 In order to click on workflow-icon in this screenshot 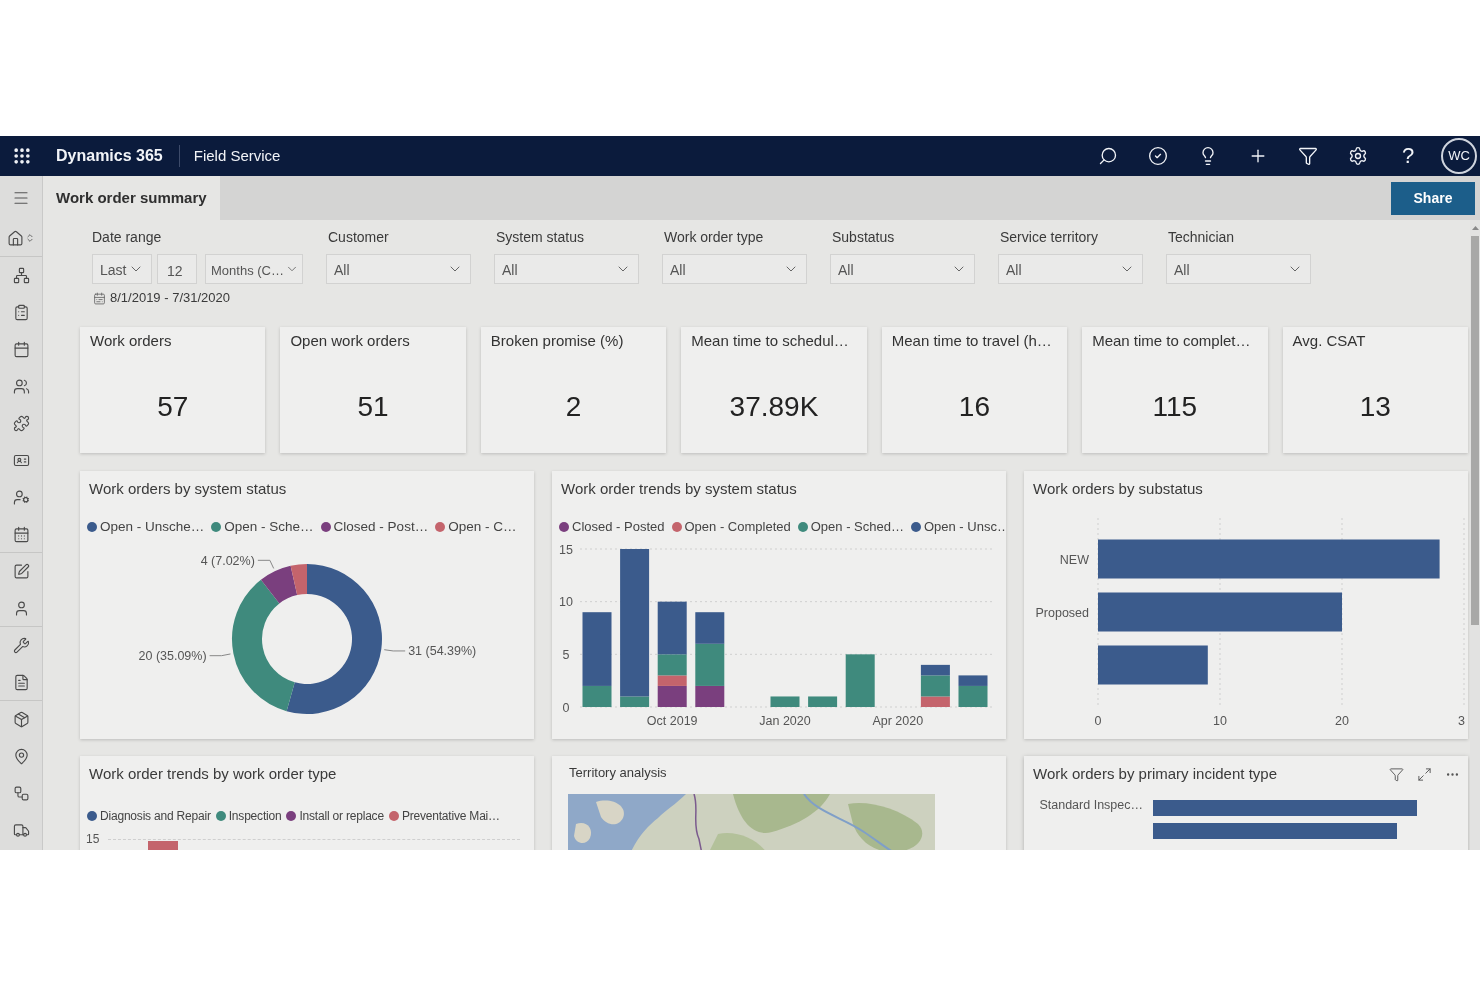, I will do `click(21, 793)`.